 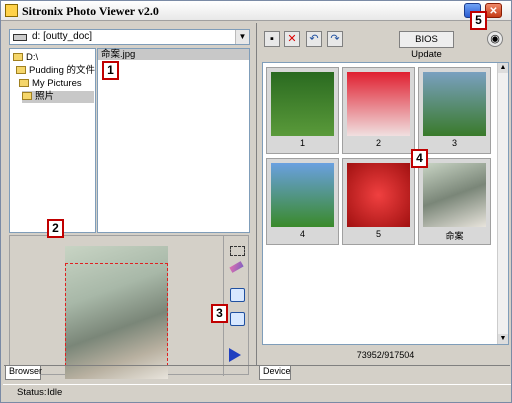 I want to click on folder-tree: D:\ Pudding 的文件 My Pictures 照片, so click(x=52, y=140).